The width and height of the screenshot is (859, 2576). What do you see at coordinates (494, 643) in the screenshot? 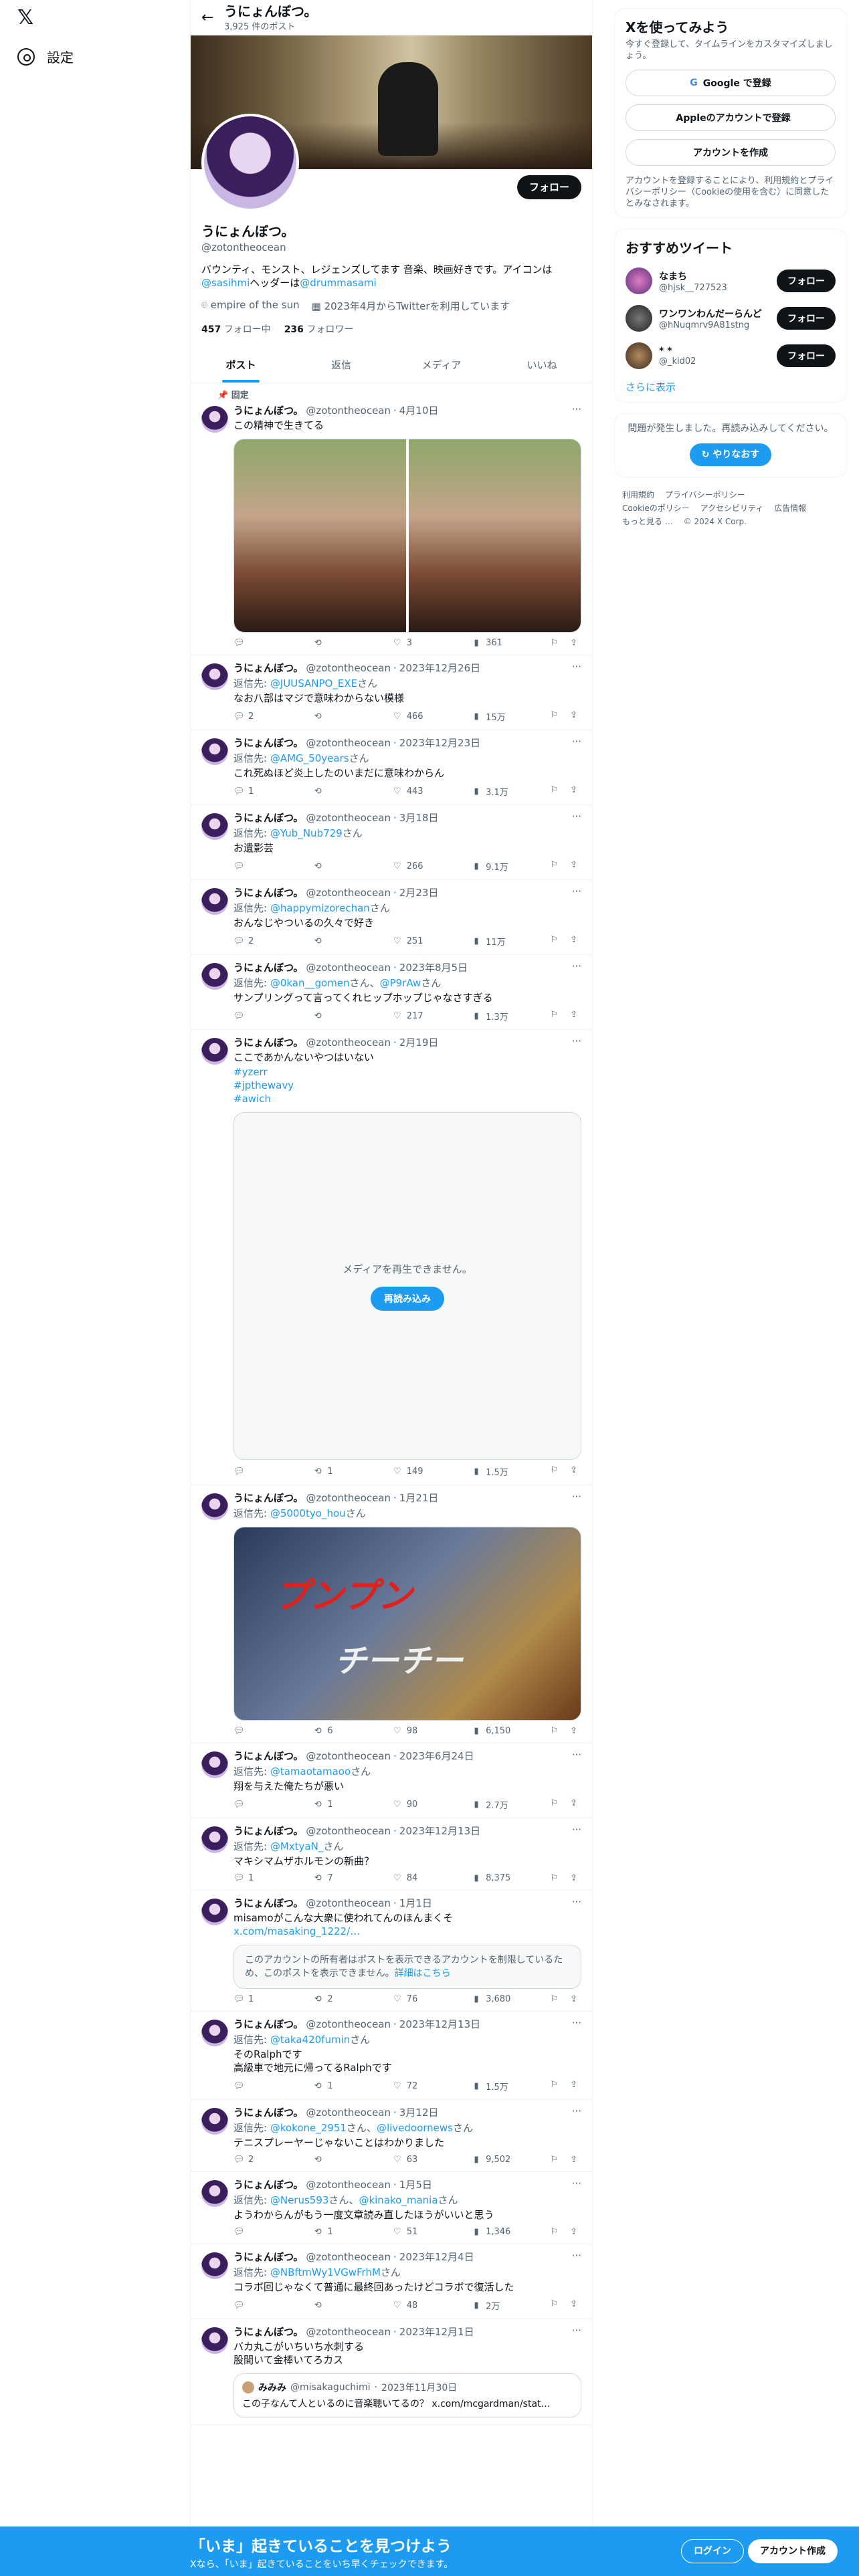
I see `views-button: ▮ 361` at bounding box center [494, 643].